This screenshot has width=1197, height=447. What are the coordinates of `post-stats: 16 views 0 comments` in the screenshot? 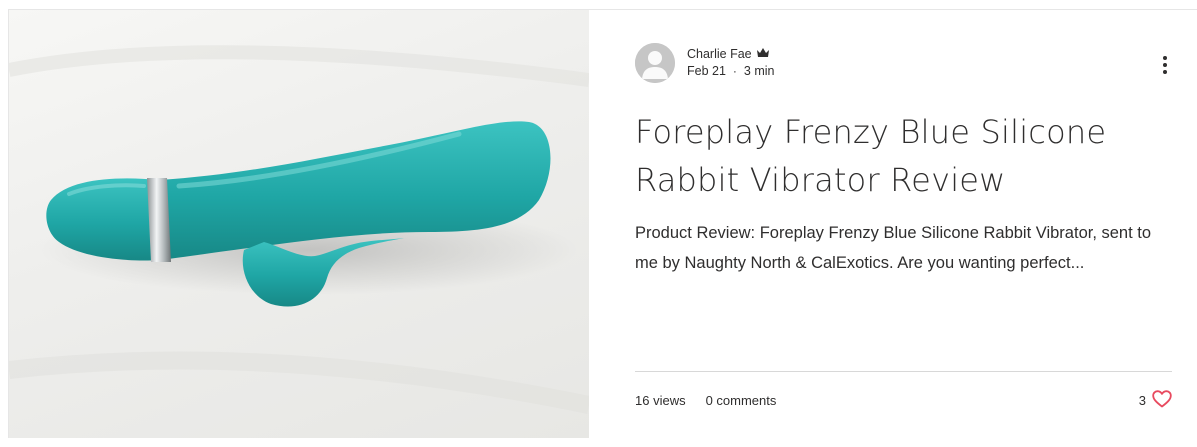 It's located at (705, 400).